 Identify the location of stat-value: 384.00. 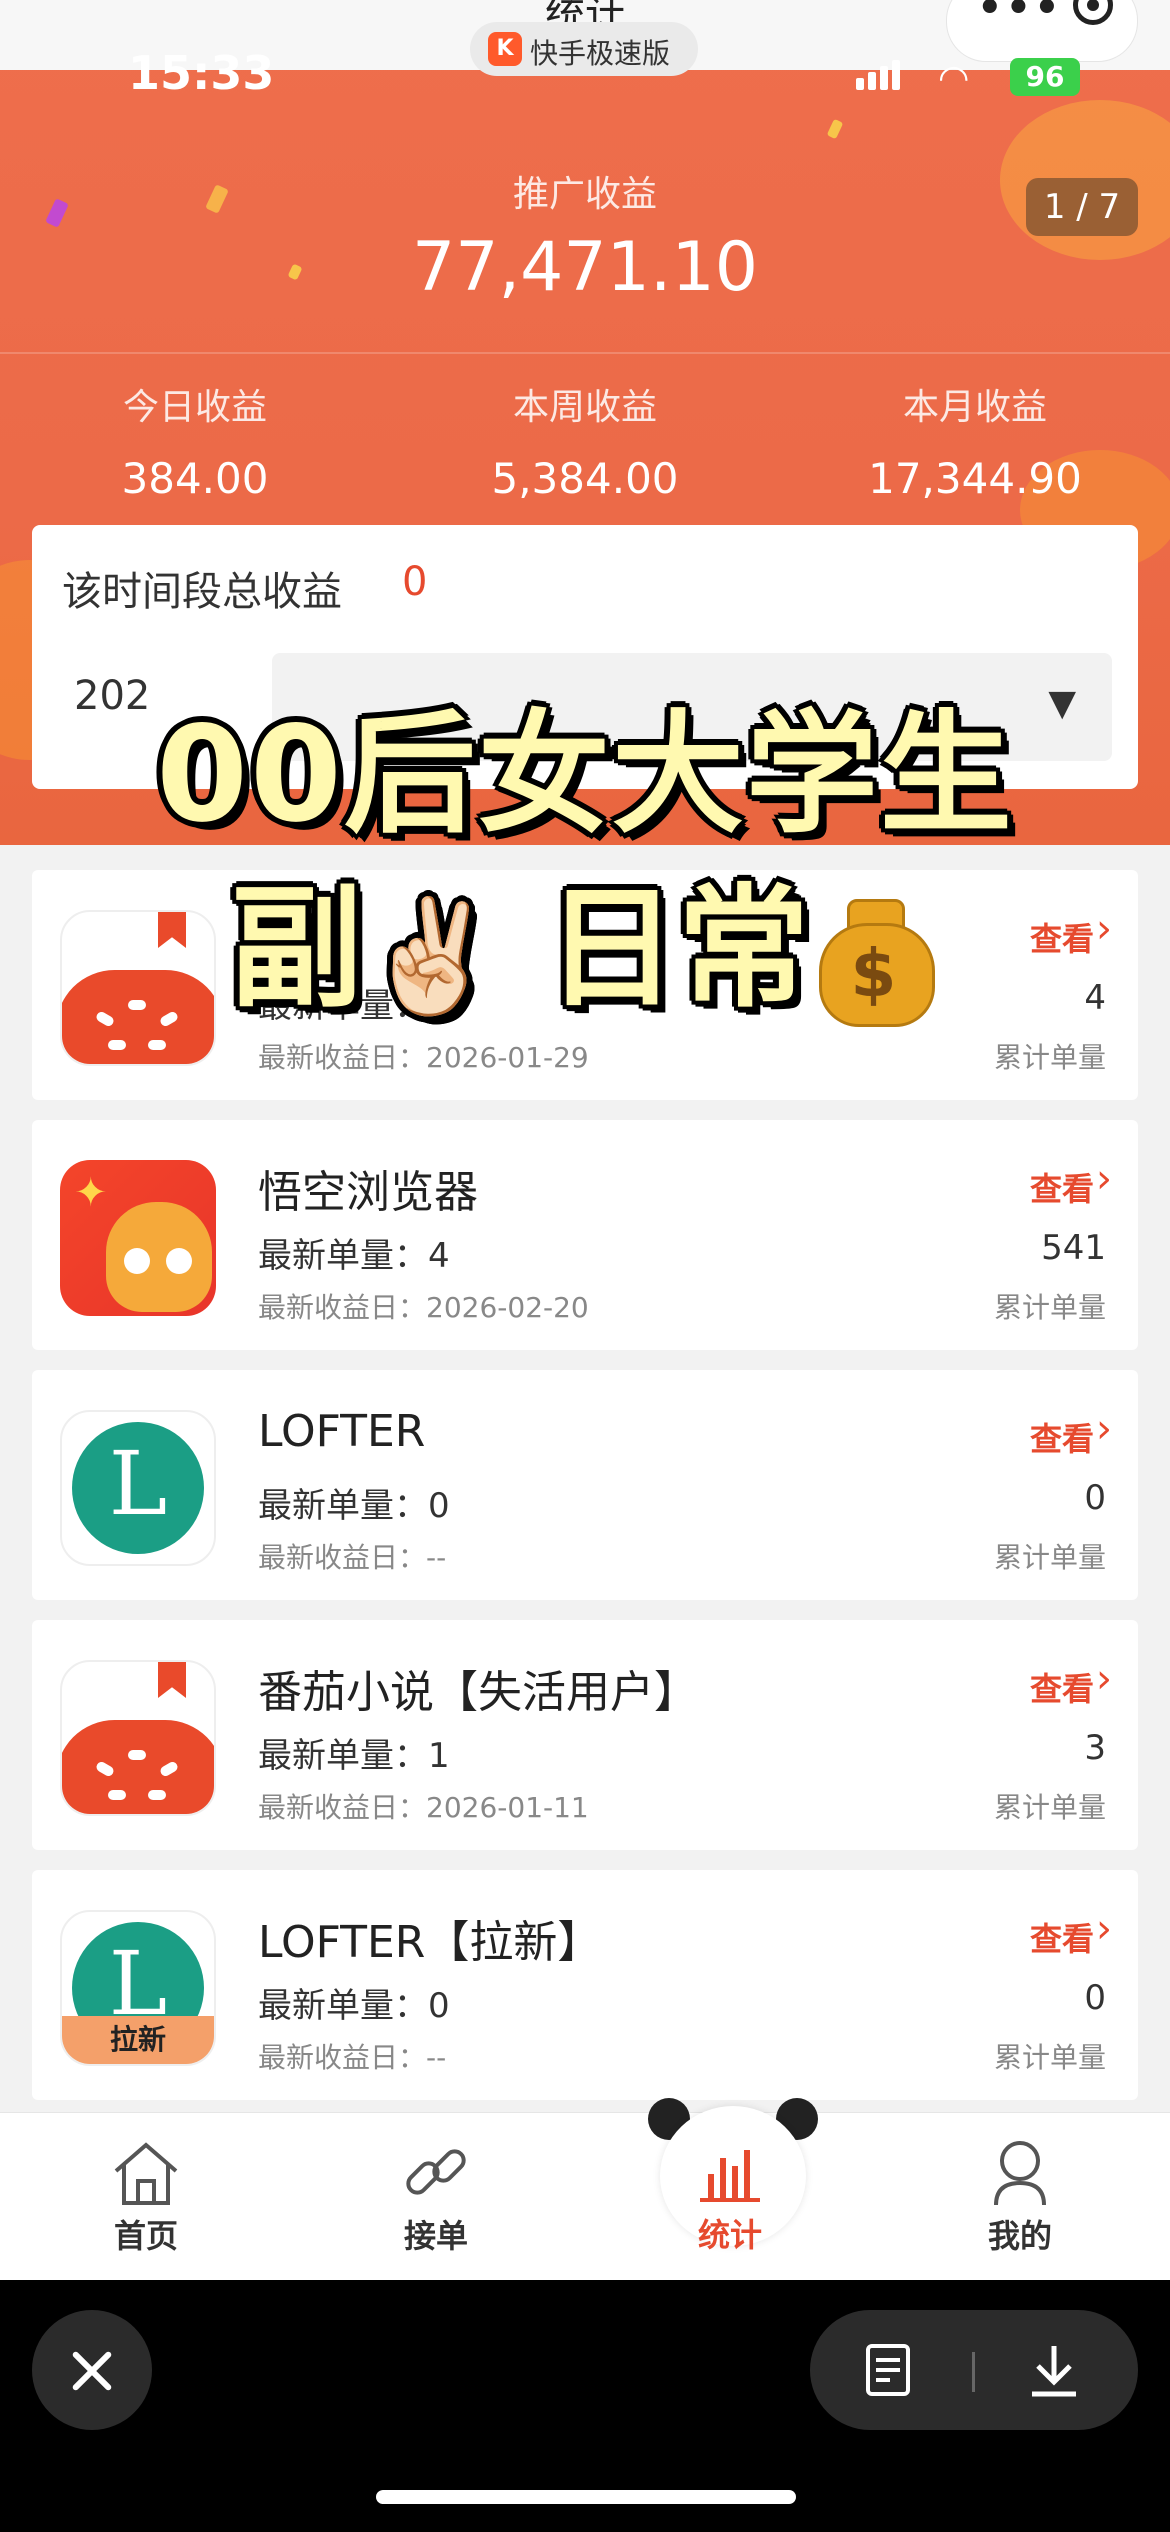
(195, 478).